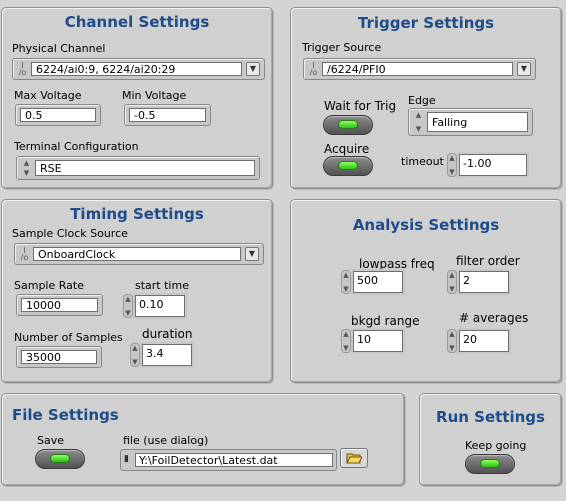  Describe the element at coordinates (484, 341) in the screenshot. I see `averages-value: 20` at that location.